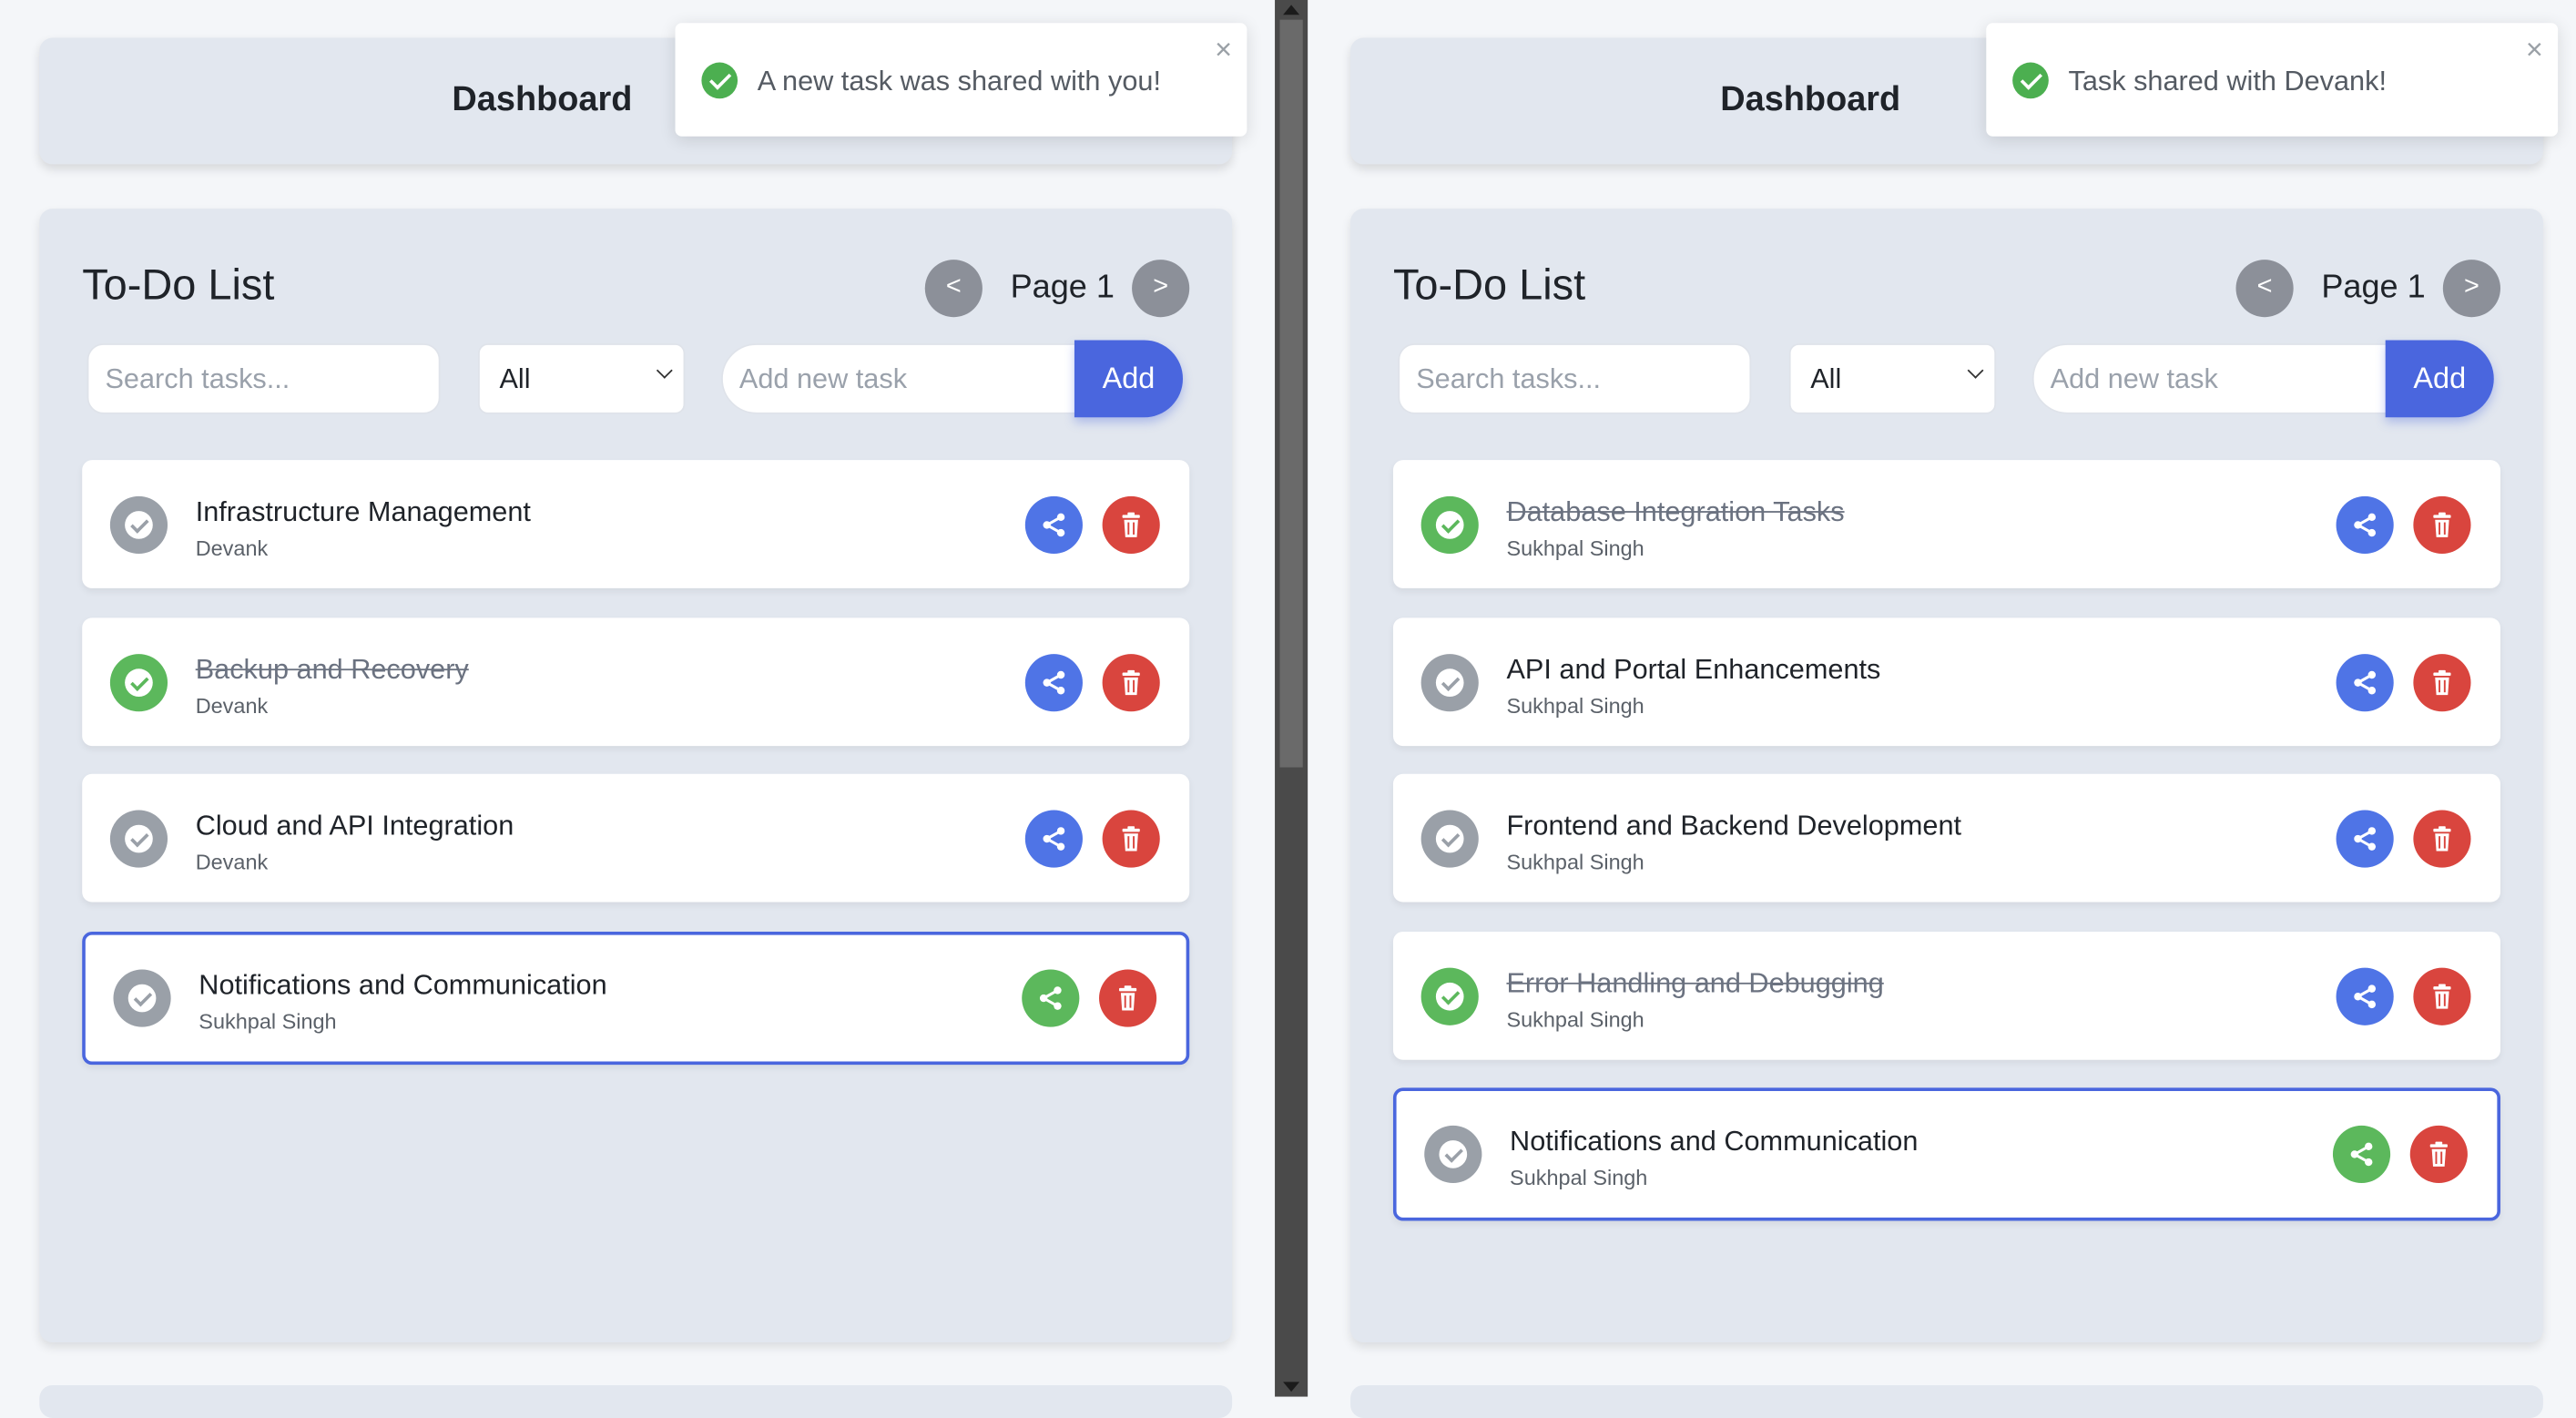  Describe the element at coordinates (363, 511) in the screenshot. I see `task-title: Infrastructure Management` at that location.